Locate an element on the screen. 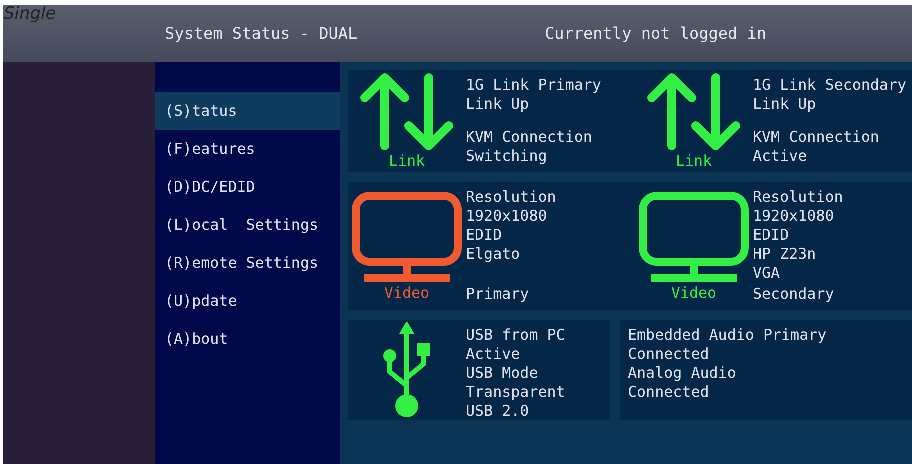 This screenshot has width=912, height=464. menu-item: (D)DC/EDID is located at coordinates (247, 187).